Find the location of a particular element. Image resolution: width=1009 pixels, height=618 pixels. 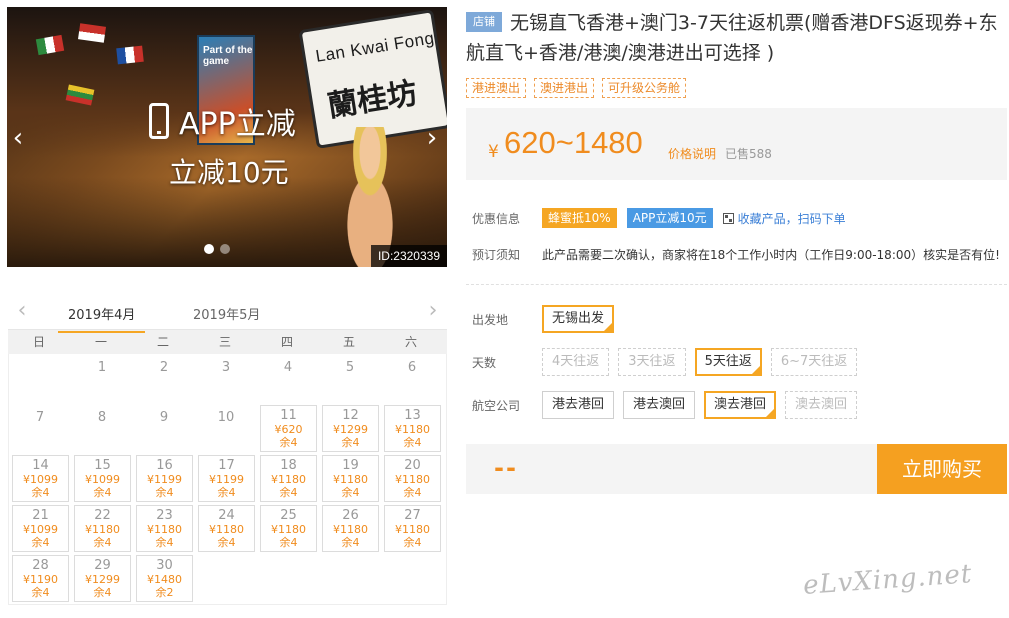

calendar-day-available: 28 ¥1190 余4 is located at coordinates (40, 578).